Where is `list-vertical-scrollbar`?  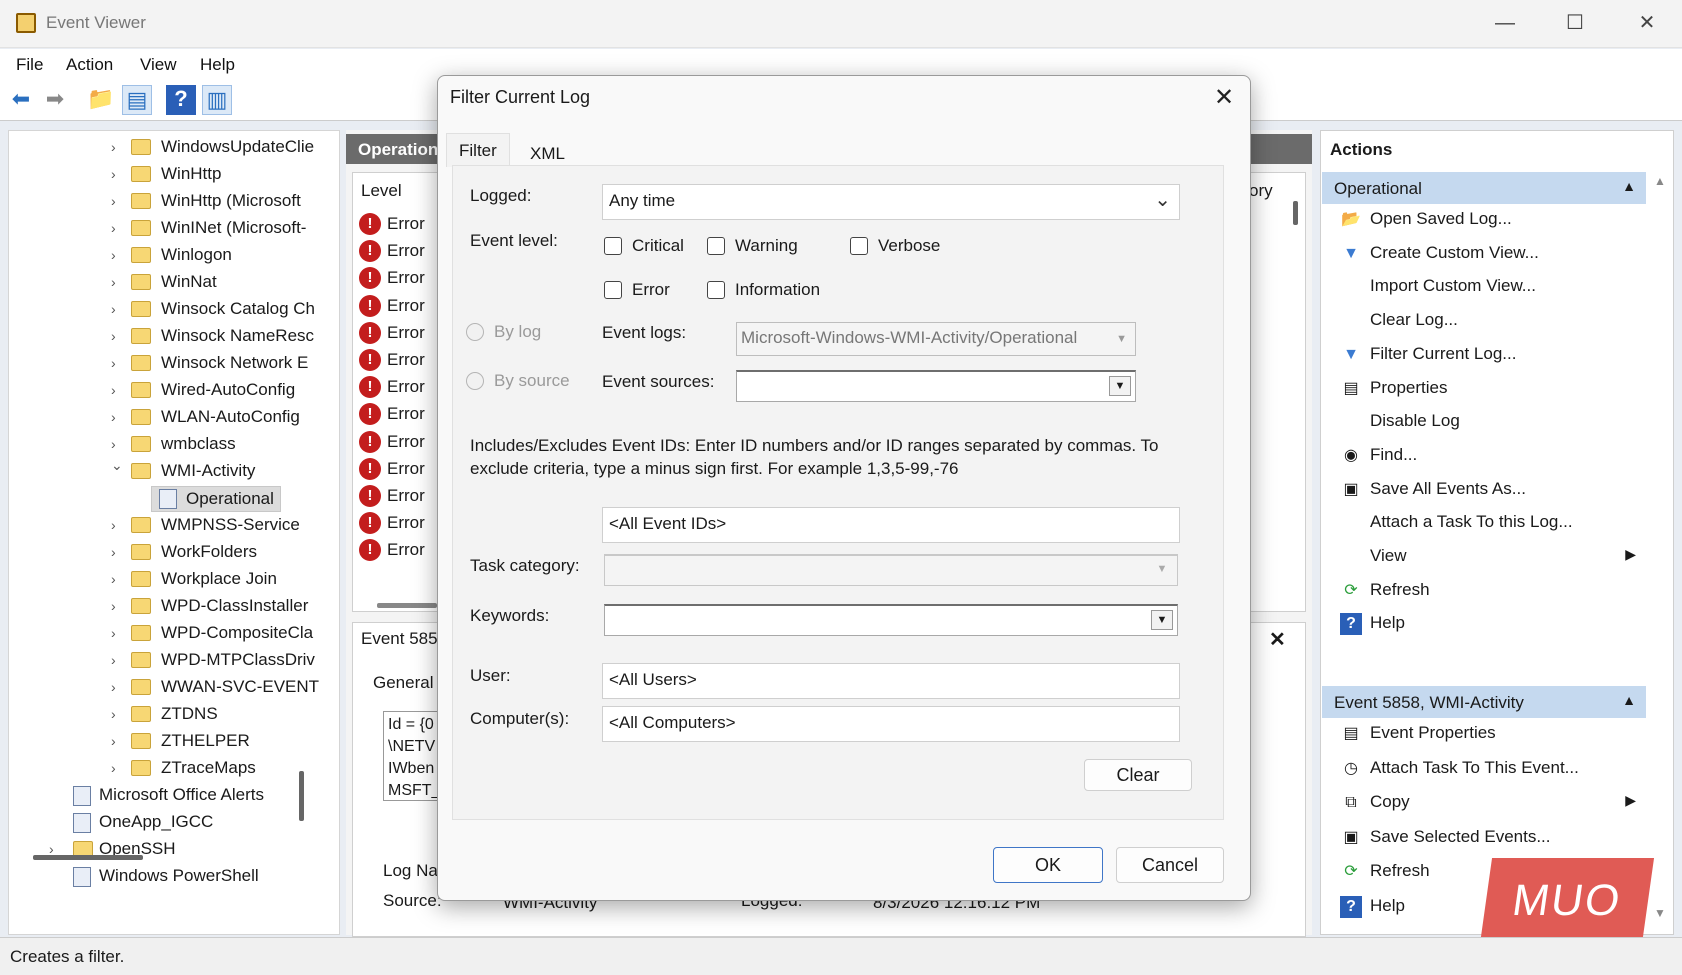
list-vertical-scrollbar is located at coordinates (1295, 213).